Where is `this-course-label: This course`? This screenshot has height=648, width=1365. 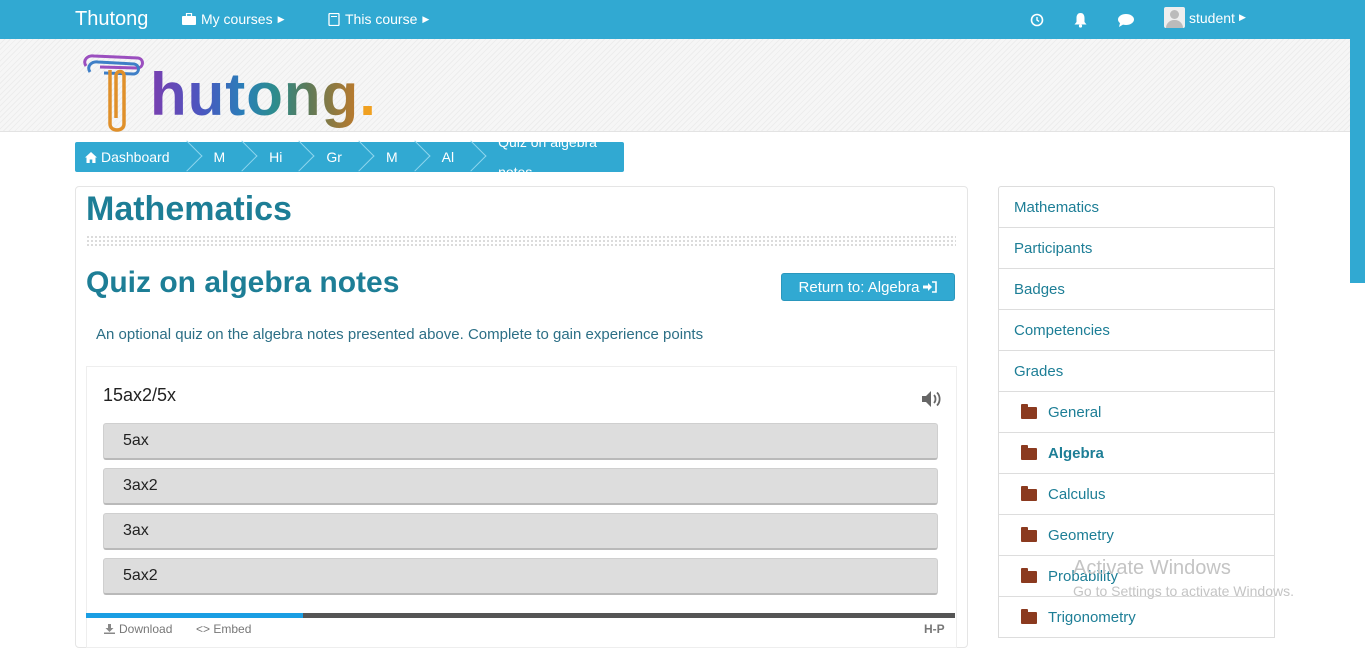
this-course-label: This course is located at coordinates (381, 19).